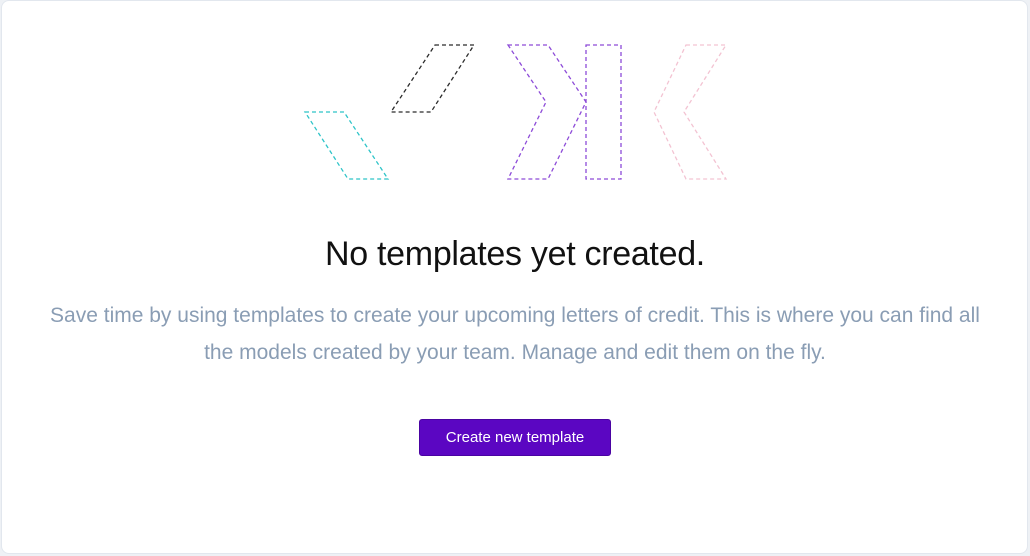  I want to click on purple-chevron-shape, so click(546, 112).